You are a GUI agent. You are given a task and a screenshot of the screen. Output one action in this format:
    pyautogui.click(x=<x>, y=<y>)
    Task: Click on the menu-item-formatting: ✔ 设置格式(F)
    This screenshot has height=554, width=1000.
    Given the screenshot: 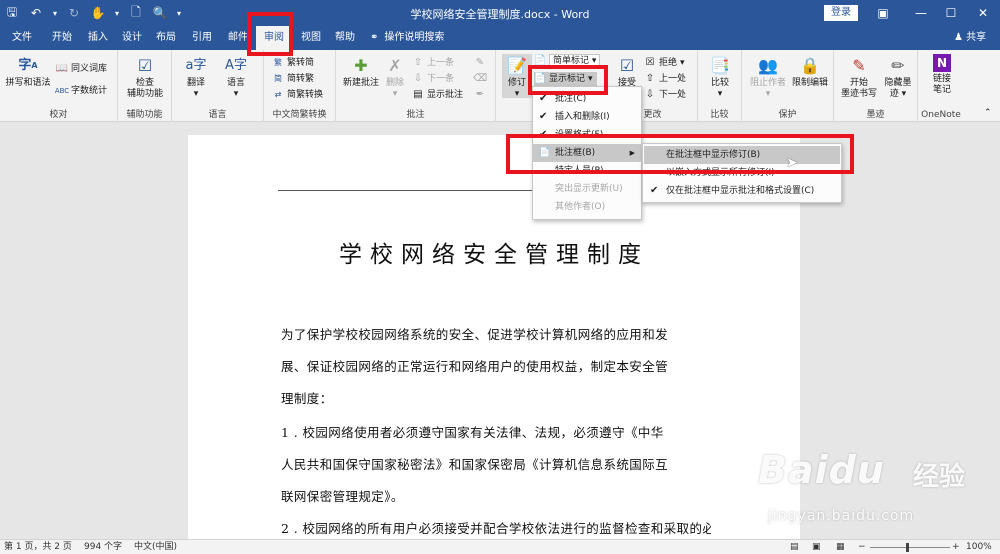 What is the action you would take?
    pyautogui.click(x=587, y=135)
    